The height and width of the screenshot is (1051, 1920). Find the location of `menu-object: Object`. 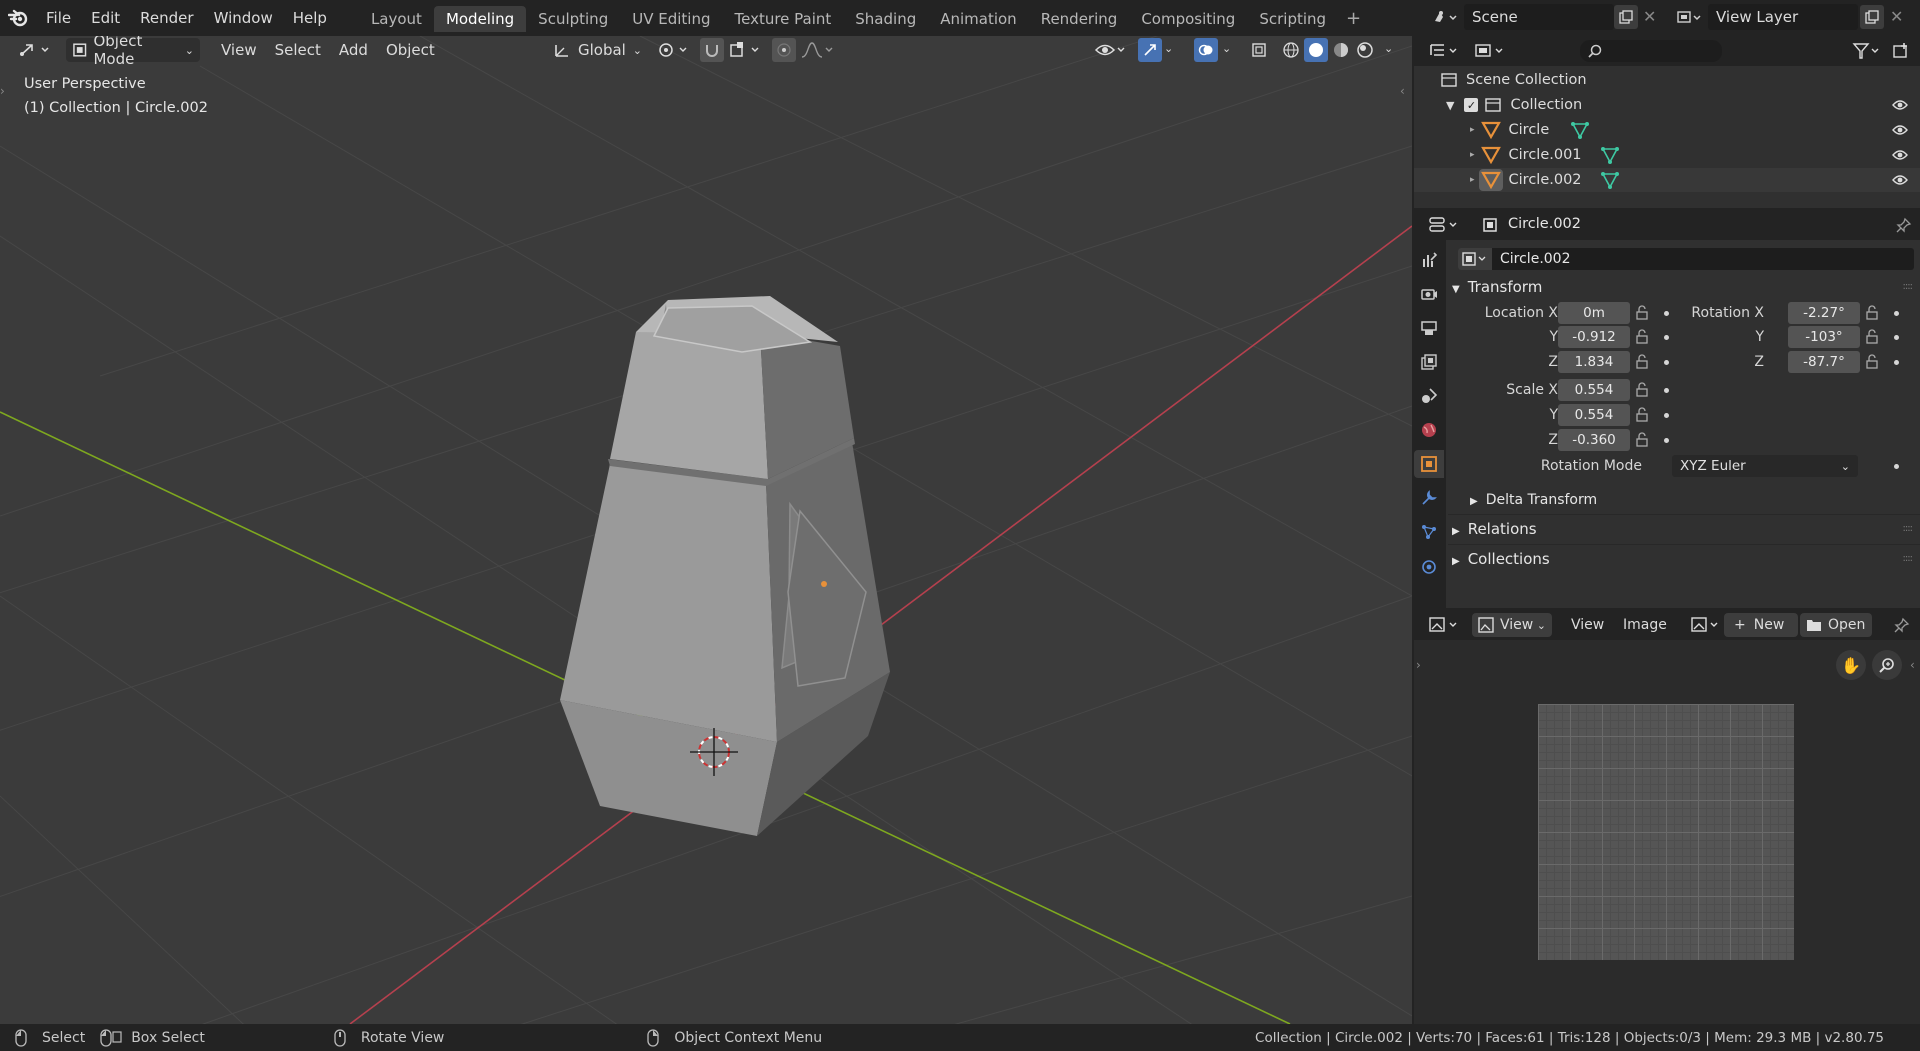

menu-object: Object is located at coordinates (410, 50).